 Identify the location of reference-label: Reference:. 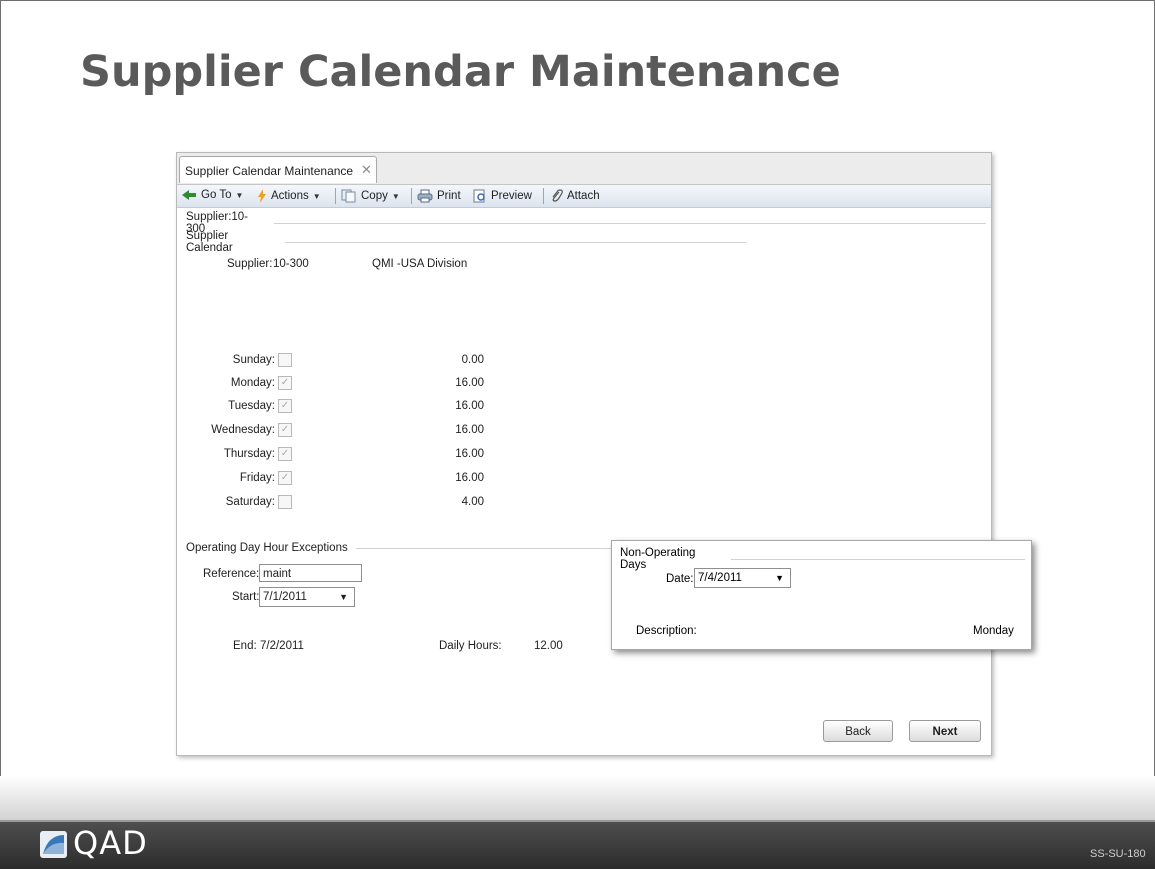
(231, 574).